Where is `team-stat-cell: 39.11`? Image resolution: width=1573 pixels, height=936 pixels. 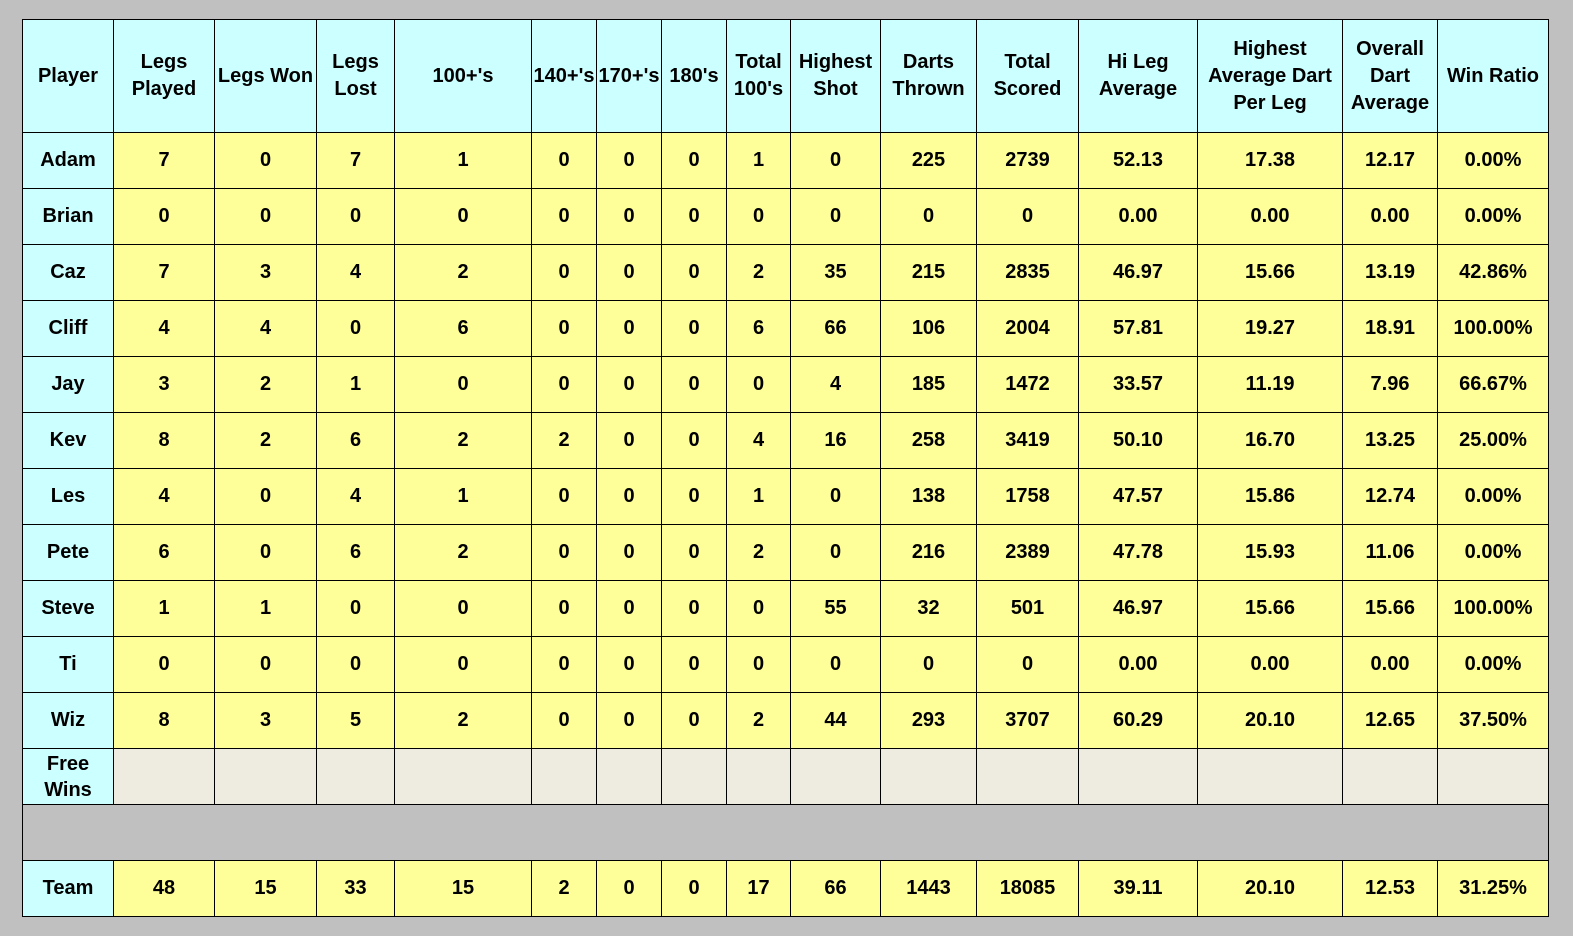 team-stat-cell: 39.11 is located at coordinates (1138, 888).